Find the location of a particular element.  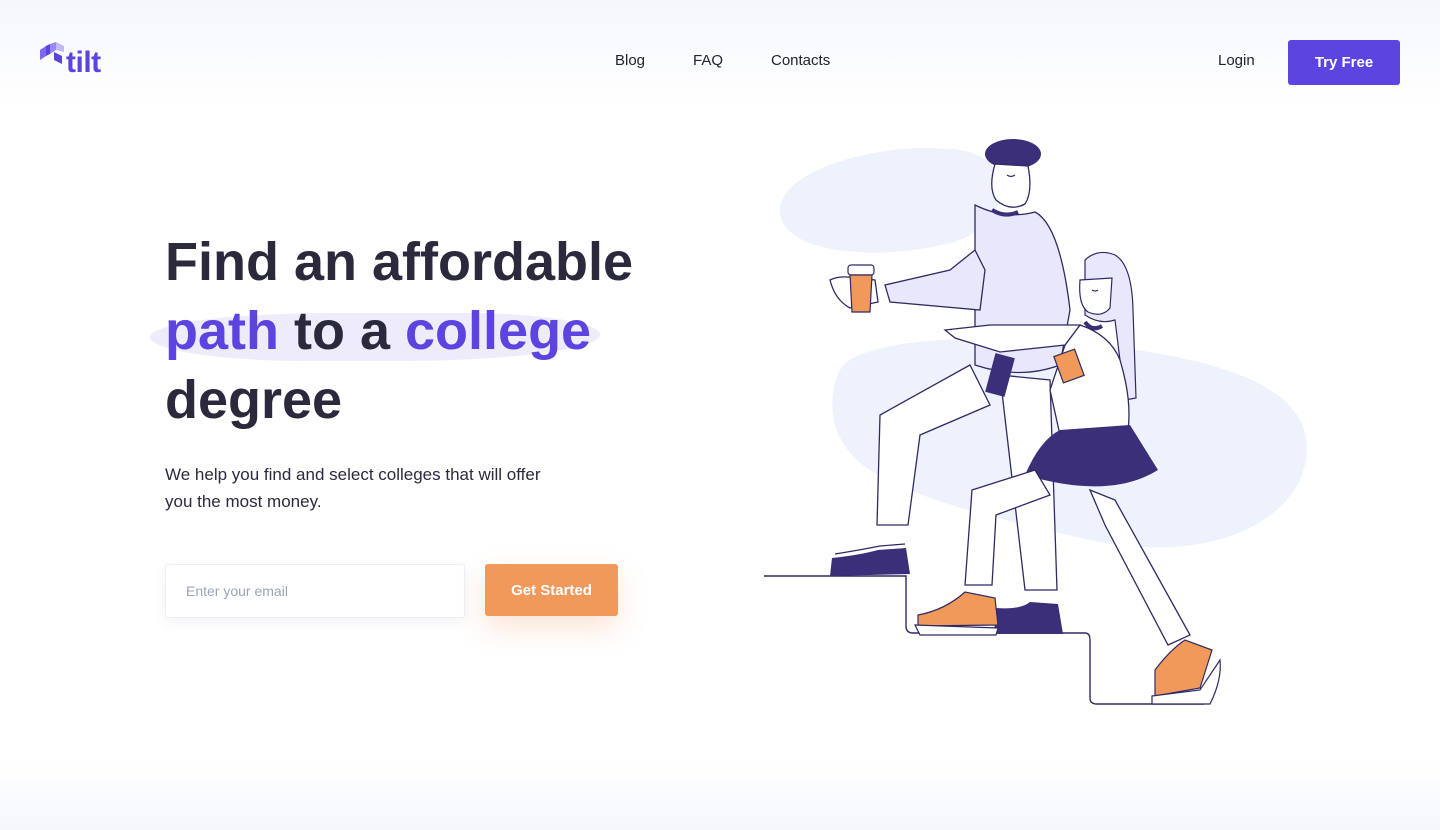

logo-link: tilt is located at coordinates (76, 62).